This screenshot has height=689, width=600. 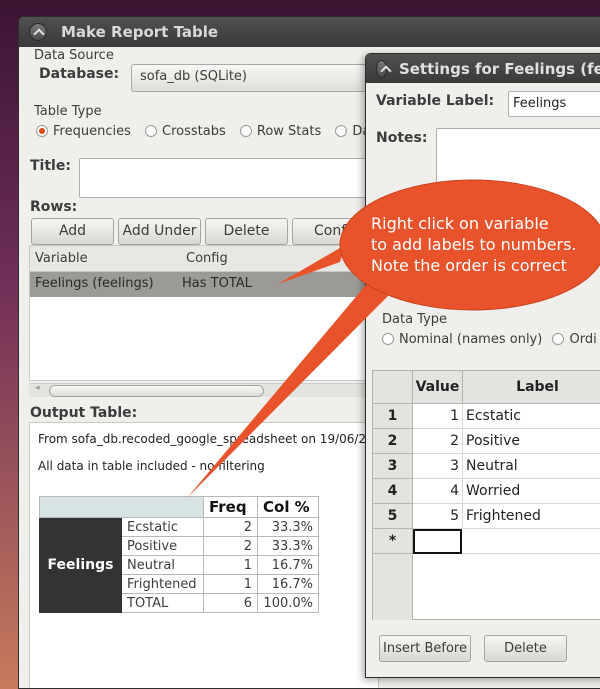 What do you see at coordinates (460, 223) in the screenshot?
I see `callout-line-1: Right click on variable` at bounding box center [460, 223].